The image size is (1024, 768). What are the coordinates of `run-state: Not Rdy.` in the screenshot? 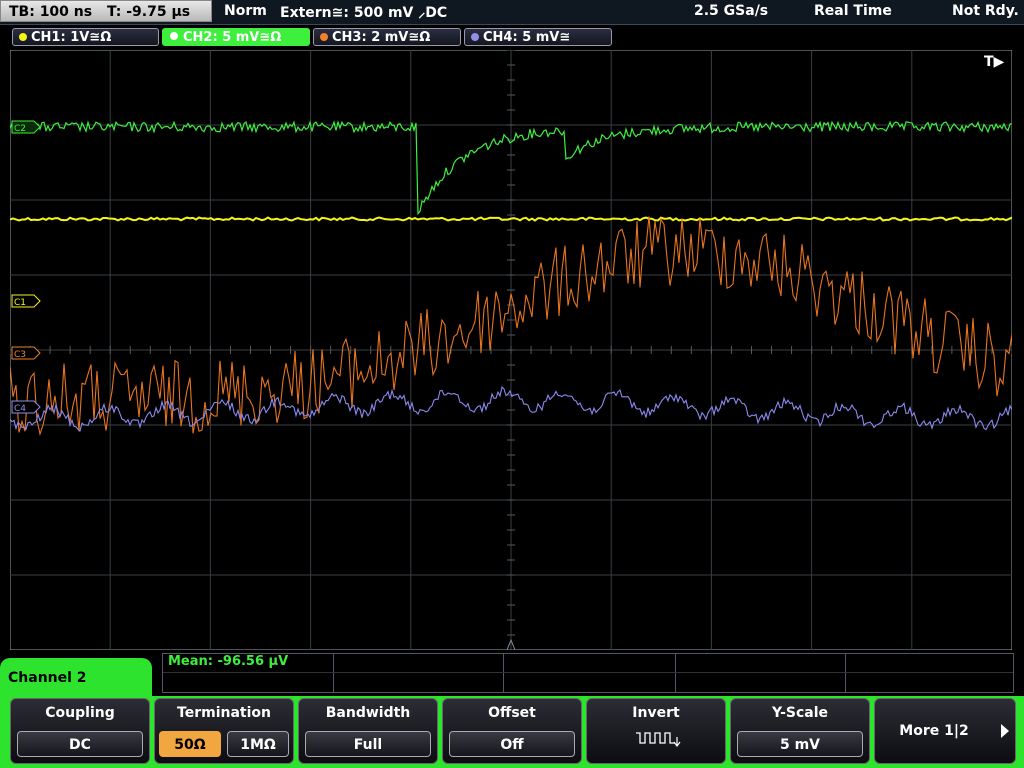 It's located at (985, 11).